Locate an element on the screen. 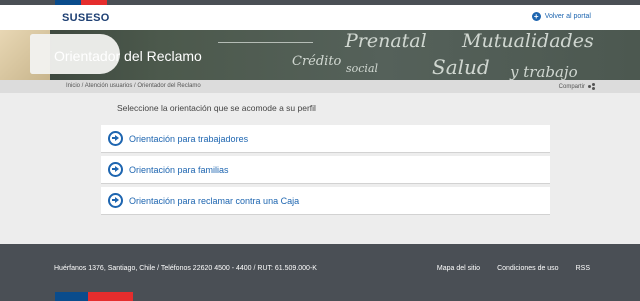 This screenshot has height=301, width=640. bottom-color-strip is located at coordinates (320, 296).